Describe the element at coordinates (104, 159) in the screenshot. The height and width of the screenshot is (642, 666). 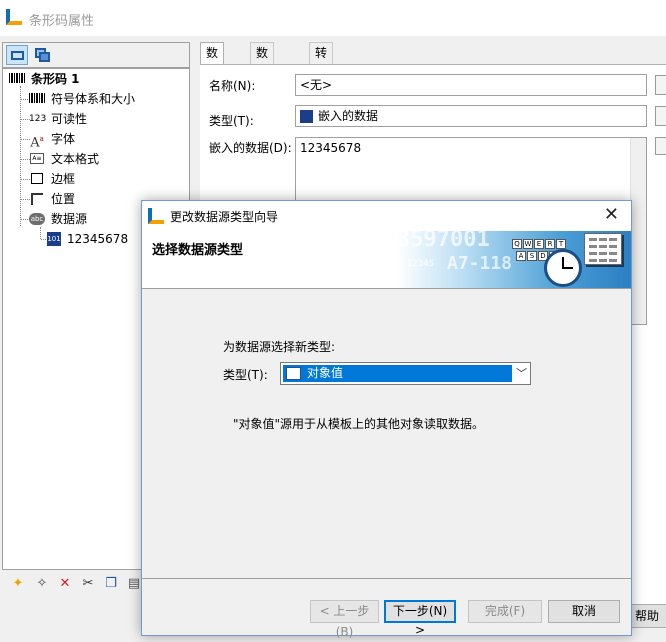
I see `tree-item-text-format: A≡ 文本格式` at that location.